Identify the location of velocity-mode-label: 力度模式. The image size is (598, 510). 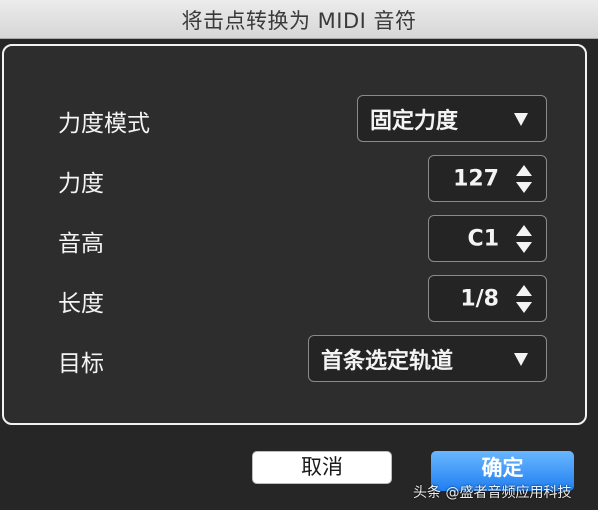
(104, 124).